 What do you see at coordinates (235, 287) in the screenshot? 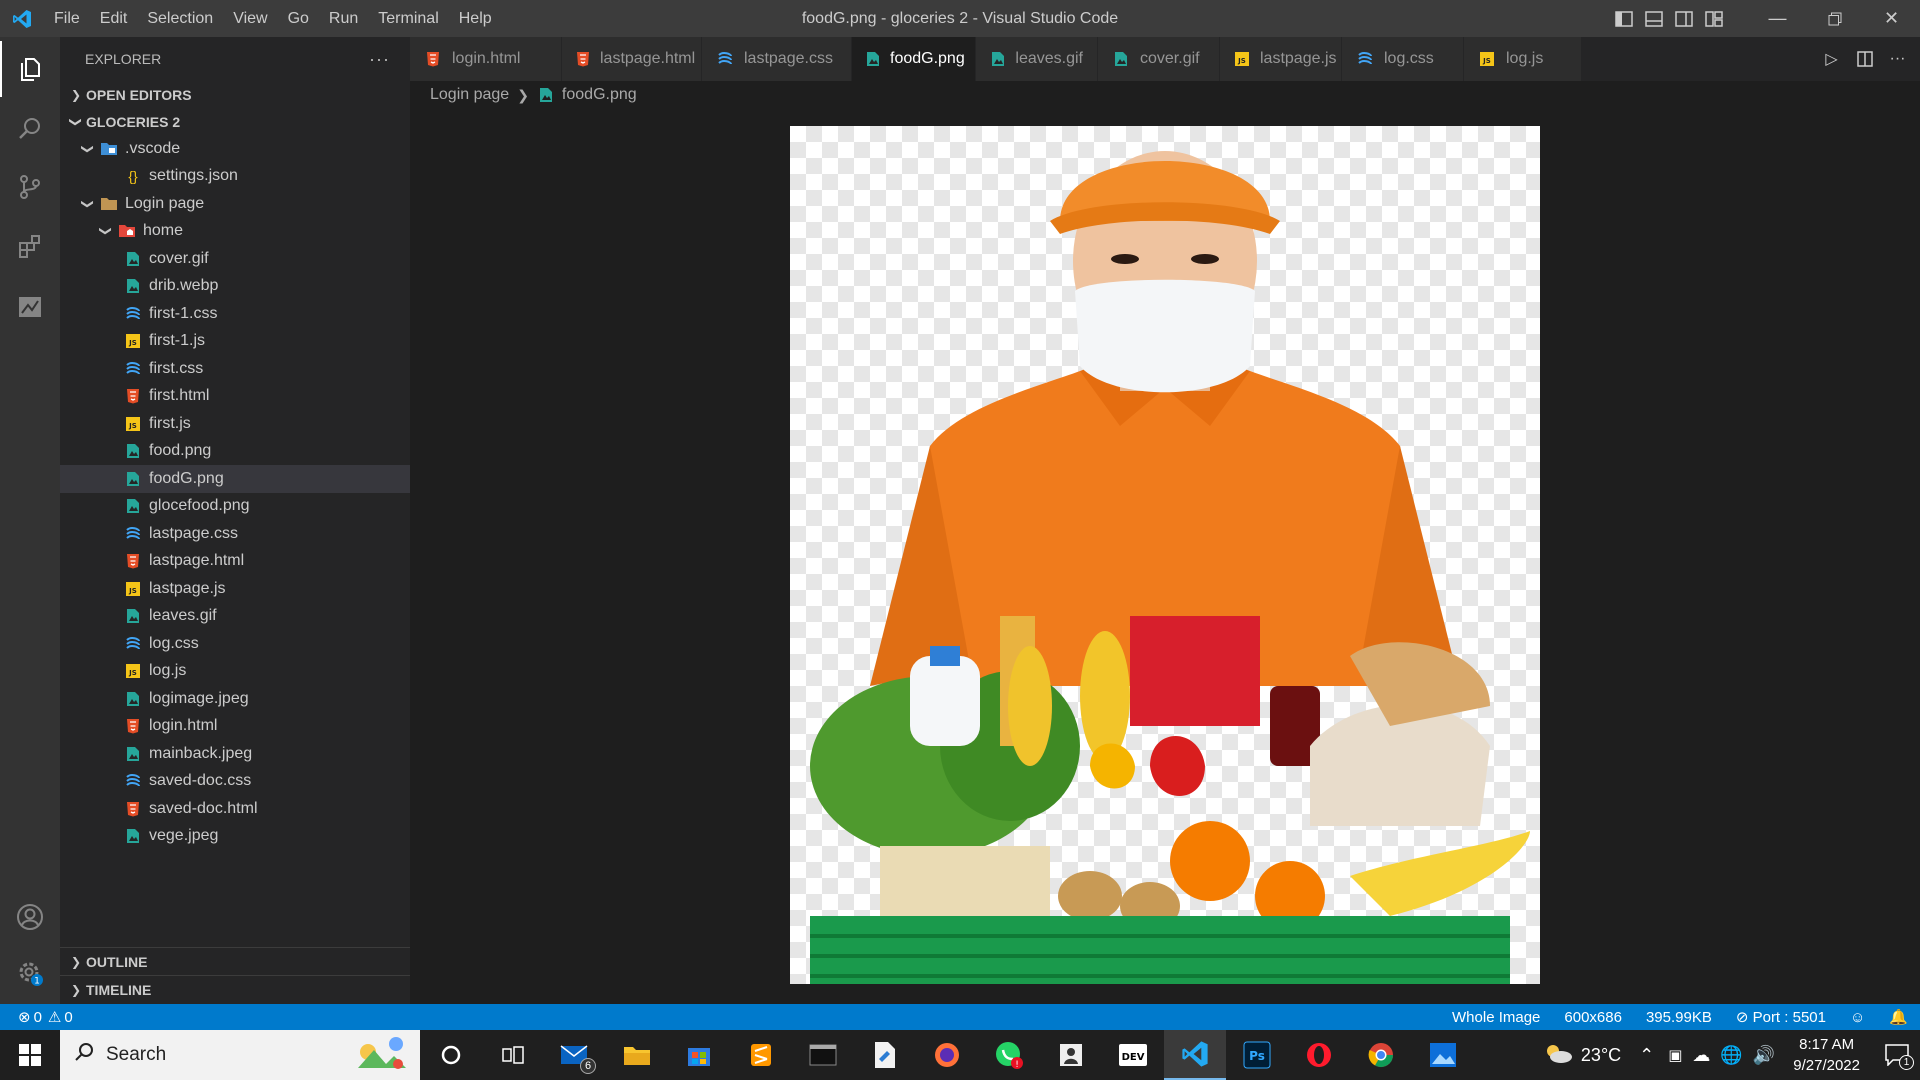
I see `tree-file: drib.webp` at bounding box center [235, 287].